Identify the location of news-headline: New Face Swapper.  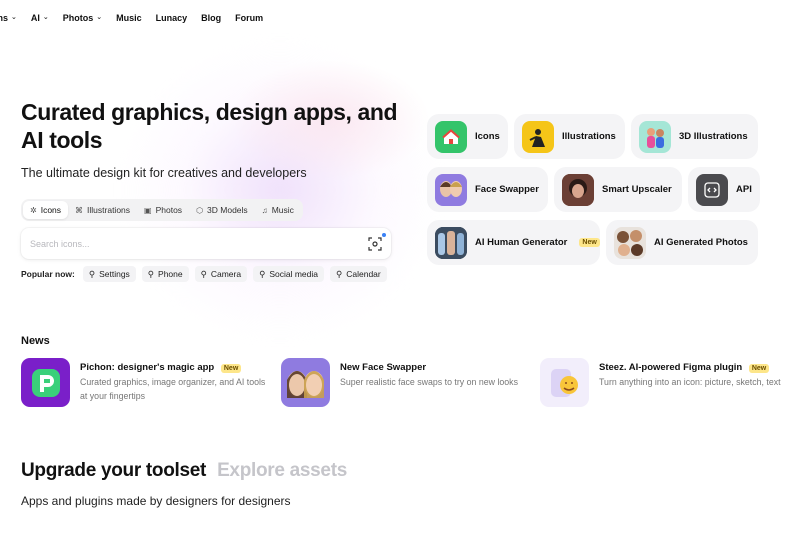
(429, 367).